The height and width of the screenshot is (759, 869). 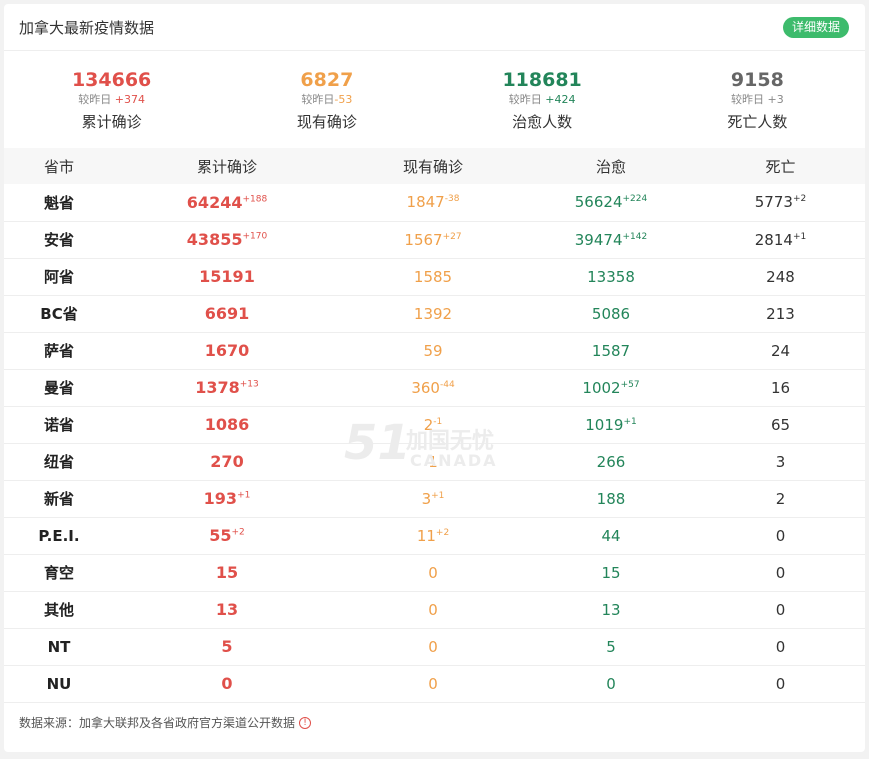 What do you see at coordinates (227, 646) in the screenshot?
I see `total-confirmed-cell: 5` at bounding box center [227, 646].